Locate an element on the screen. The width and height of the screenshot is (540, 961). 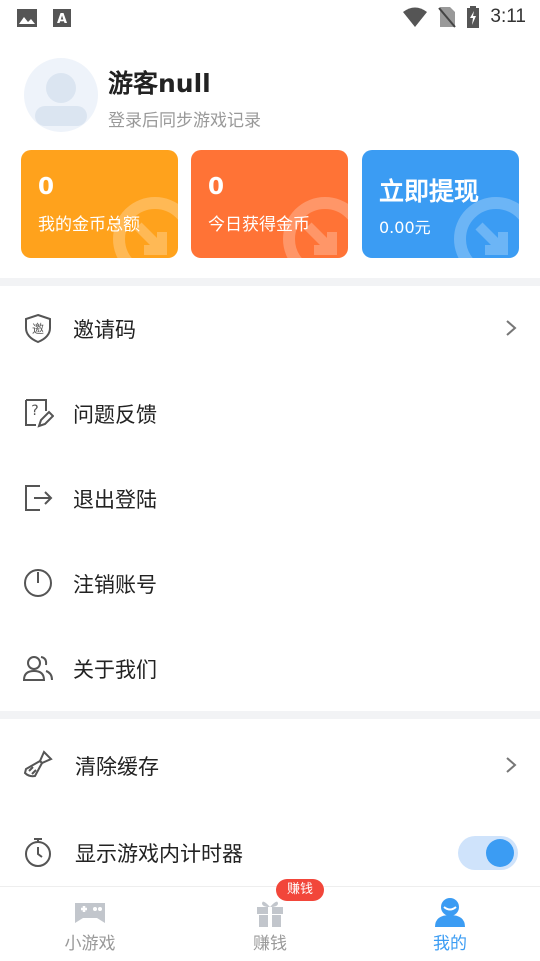
menu-item-delete-account: 注销账号 is located at coordinates (270, 583).